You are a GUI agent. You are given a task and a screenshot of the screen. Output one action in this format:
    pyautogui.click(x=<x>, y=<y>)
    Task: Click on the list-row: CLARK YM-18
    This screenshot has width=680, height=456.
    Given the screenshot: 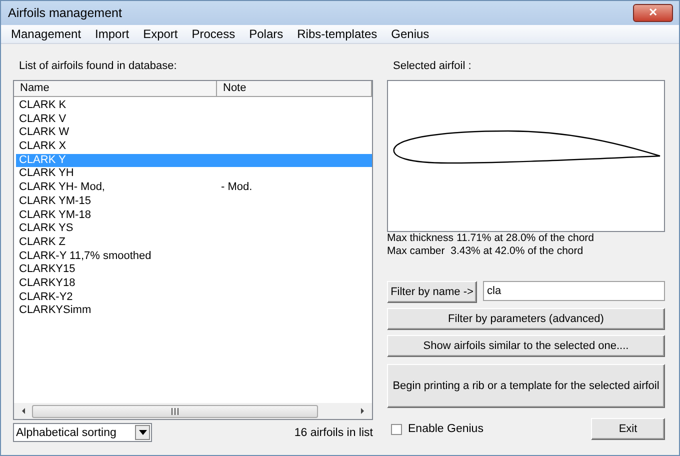 What is the action you would take?
    pyautogui.click(x=194, y=215)
    